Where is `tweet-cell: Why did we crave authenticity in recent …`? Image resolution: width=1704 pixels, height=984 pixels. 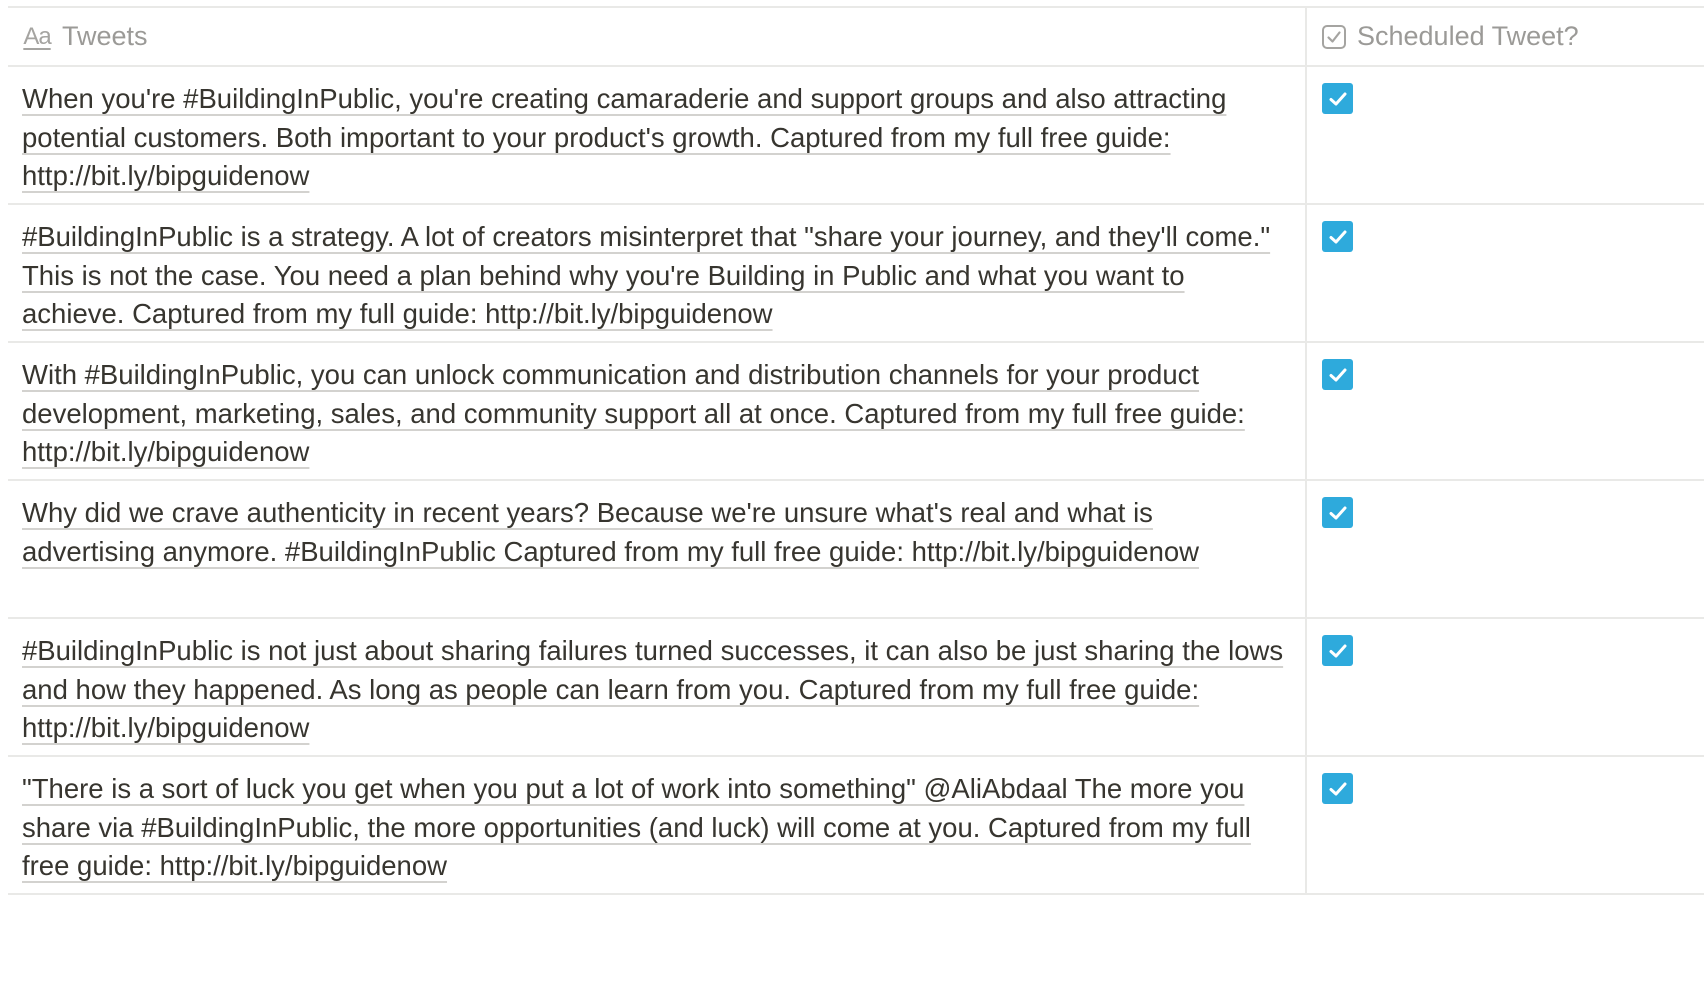 tweet-cell: Why did we crave authenticity in recent … is located at coordinates (657, 549).